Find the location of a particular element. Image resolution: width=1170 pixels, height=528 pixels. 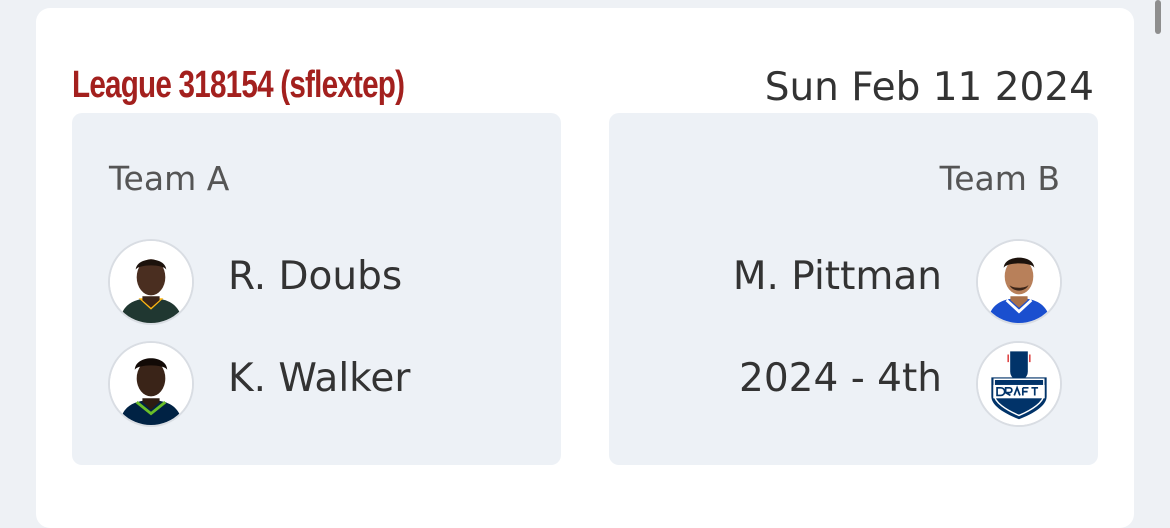

scrollbar is located at coordinates (1158, 17).